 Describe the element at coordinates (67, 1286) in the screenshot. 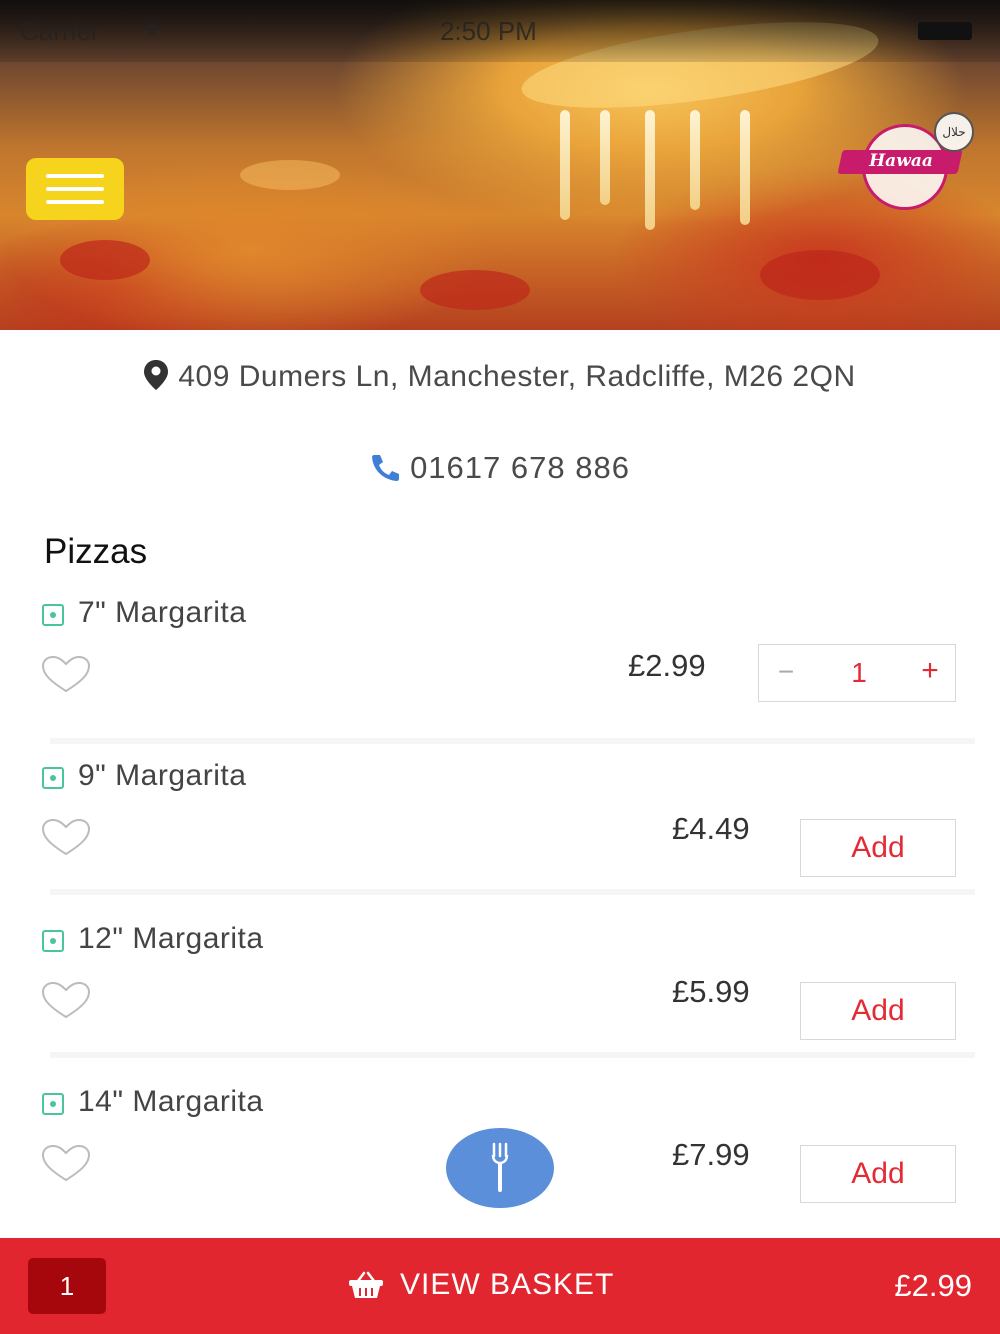

I see `basket-count: 1` at that location.